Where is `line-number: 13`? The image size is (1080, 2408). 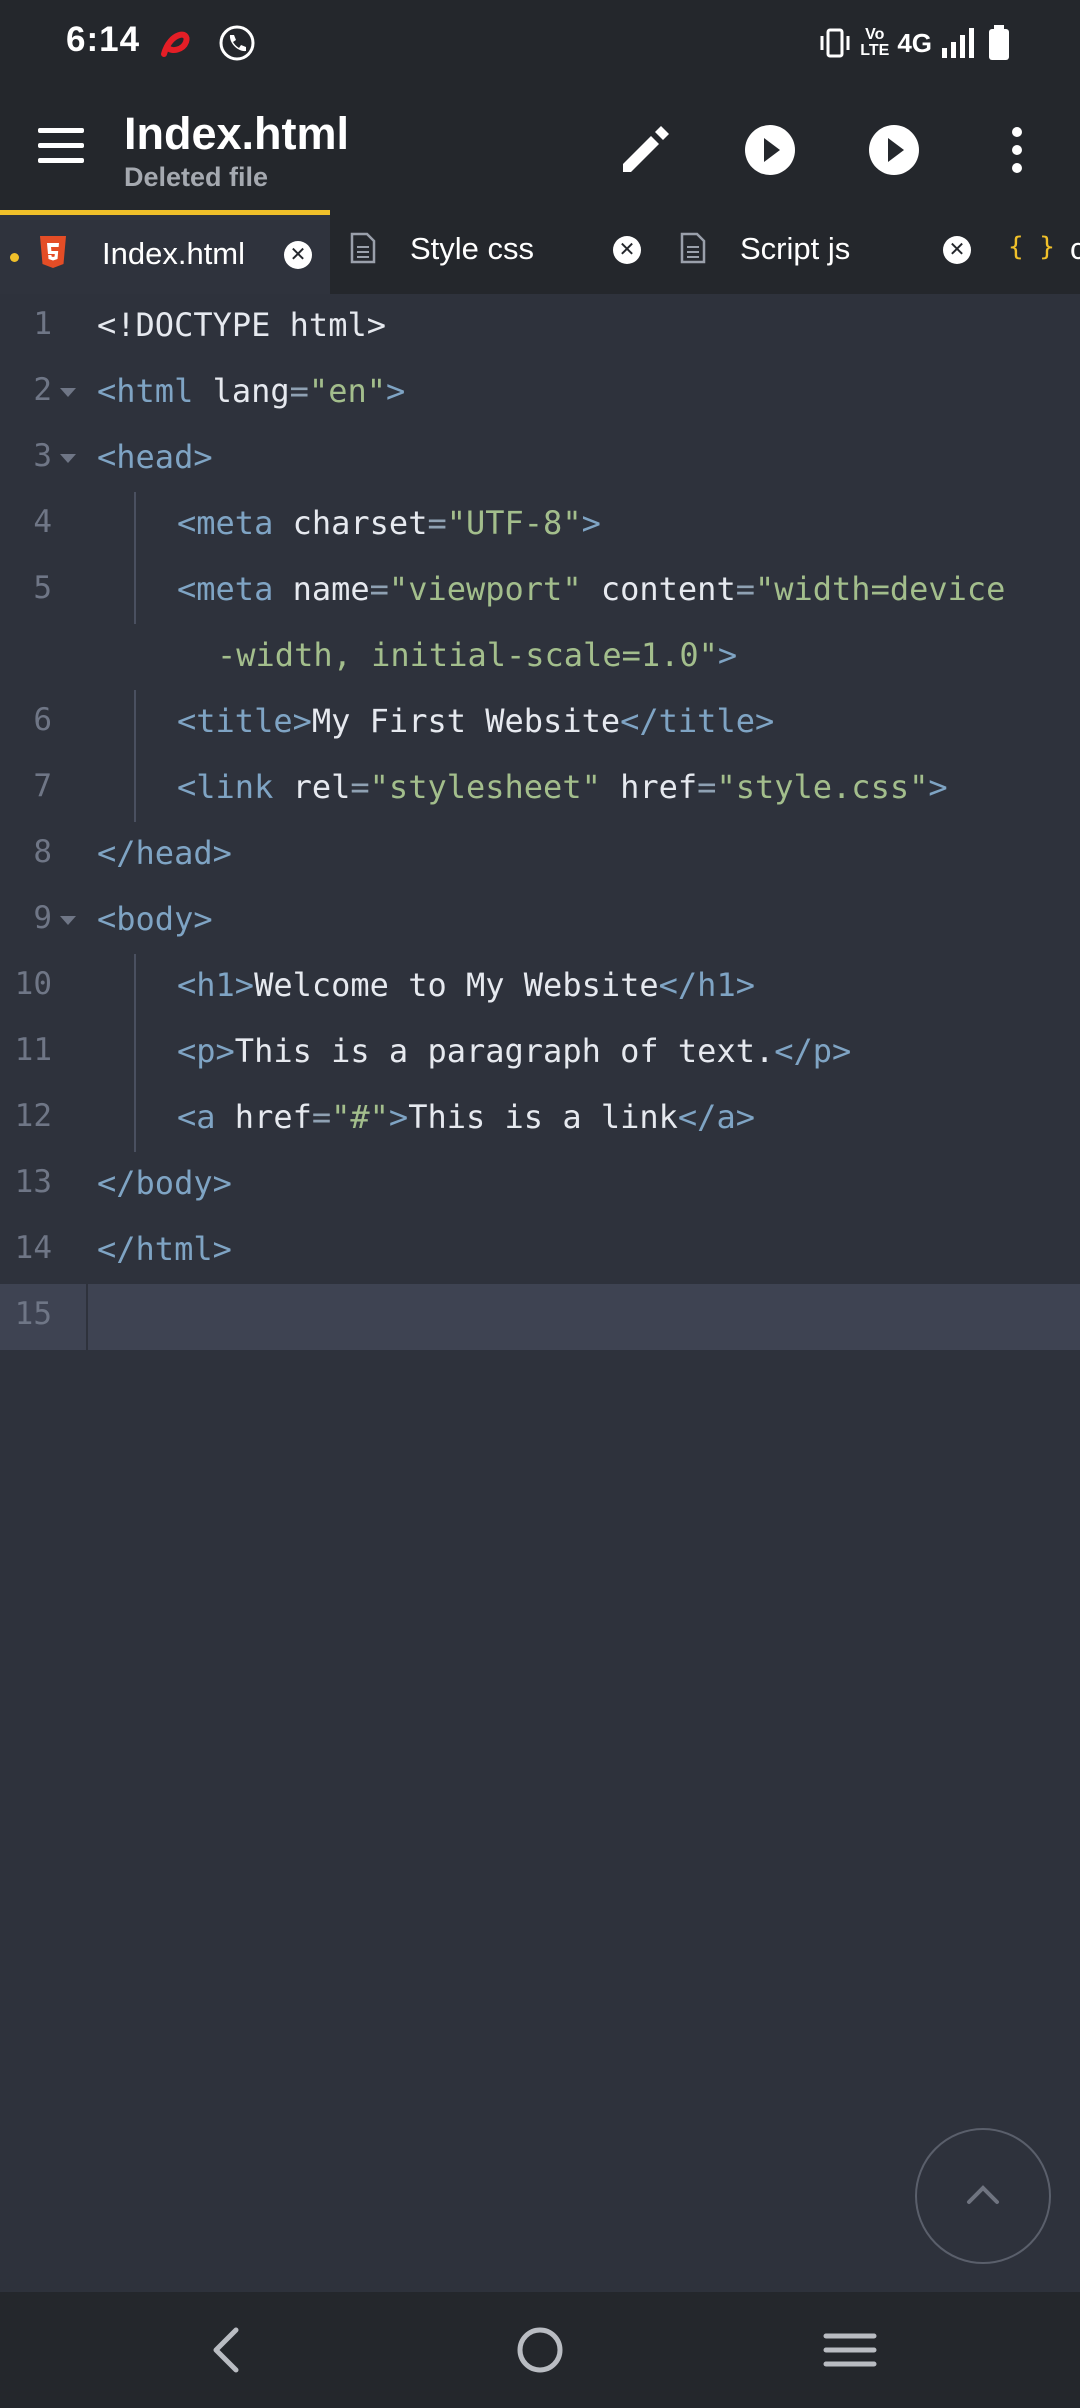 line-number: 13 is located at coordinates (33, 1182).